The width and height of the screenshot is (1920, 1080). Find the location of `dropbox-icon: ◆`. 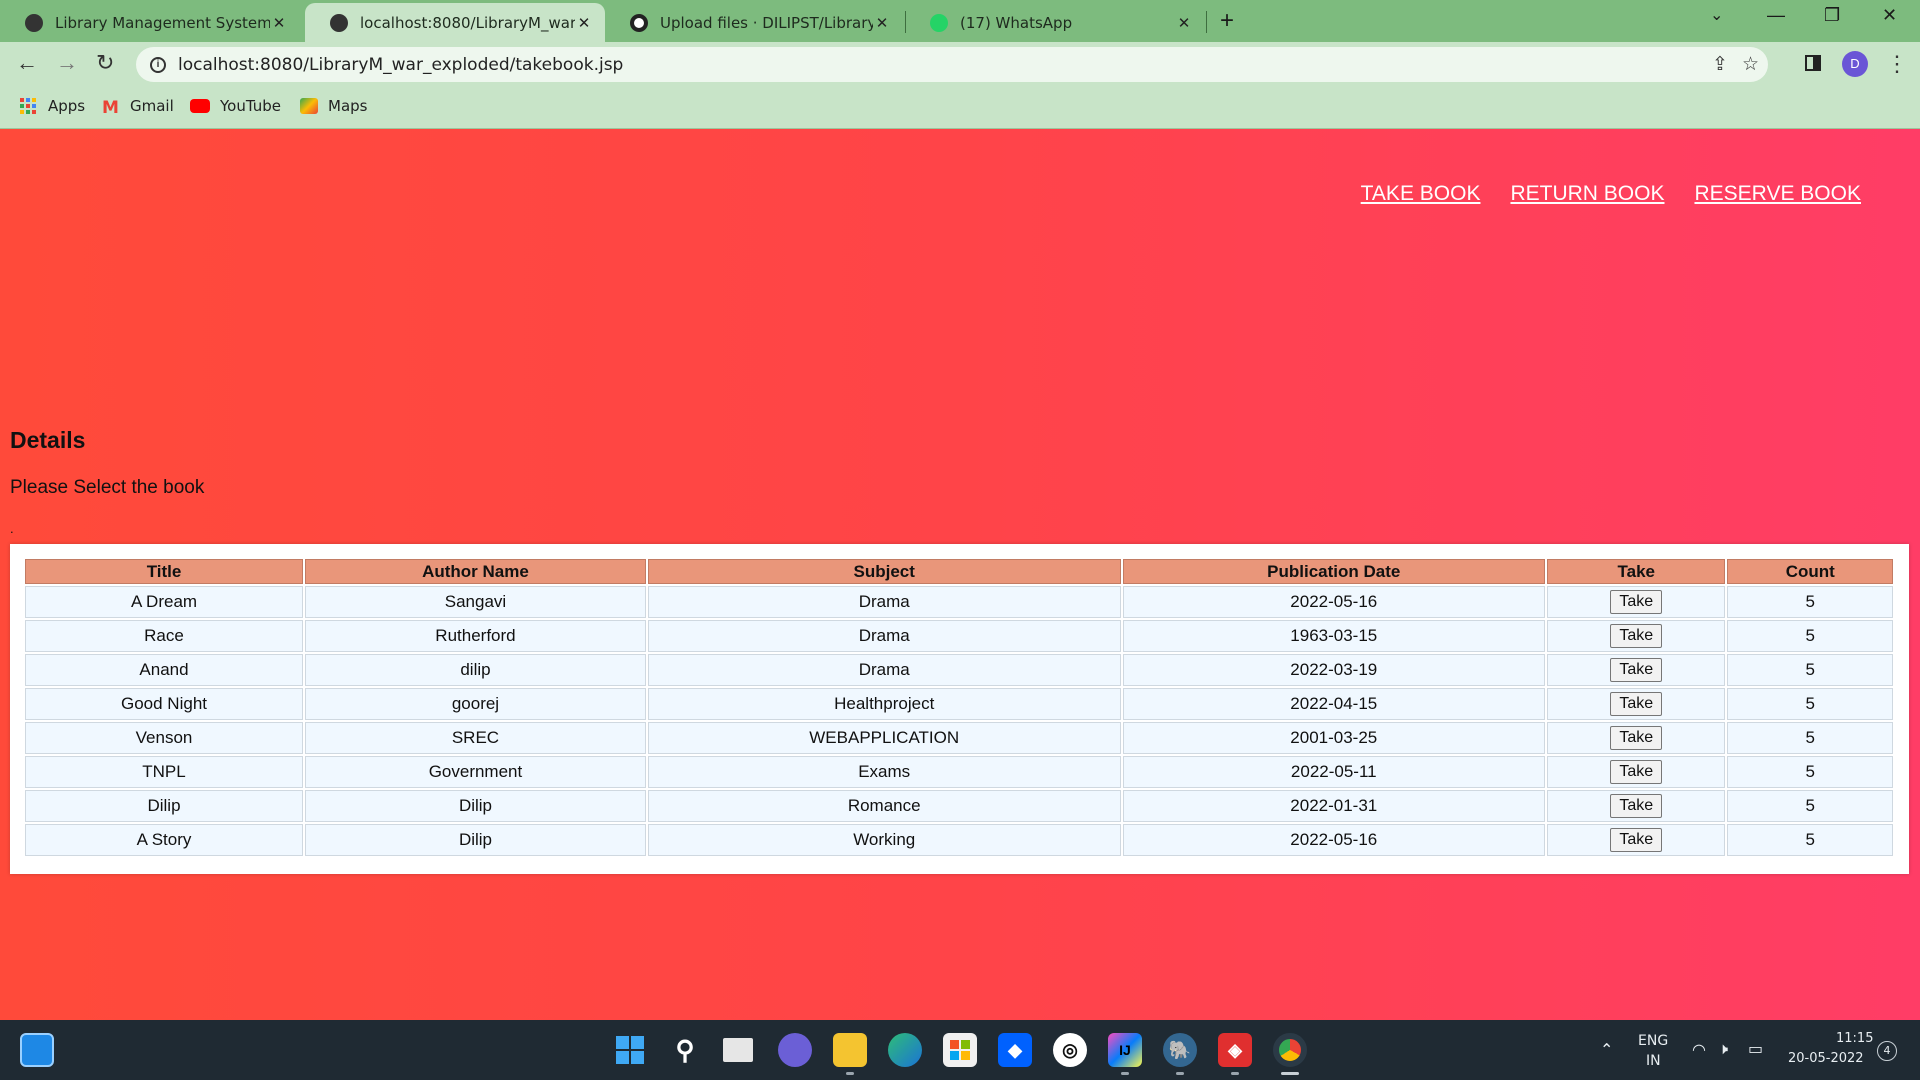

dropbox-icon: ◆ is located at coordinates (1015, 1050).